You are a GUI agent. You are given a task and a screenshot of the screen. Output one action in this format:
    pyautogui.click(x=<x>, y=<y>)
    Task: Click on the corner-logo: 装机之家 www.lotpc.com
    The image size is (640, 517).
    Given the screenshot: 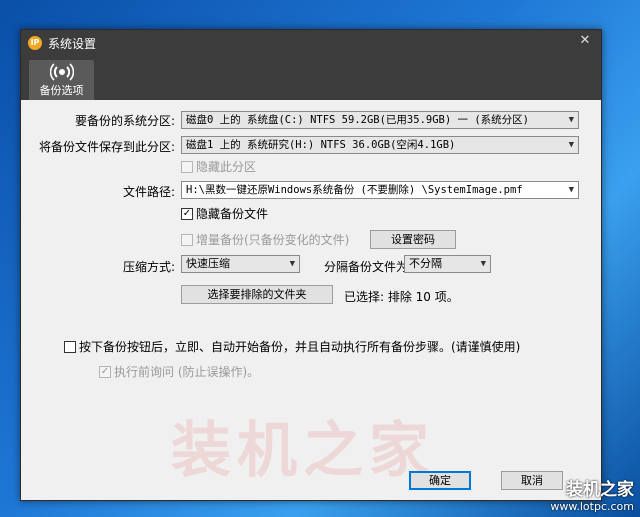 What is the action you would take?
    pyautogui.click(x=592, y=494)
    